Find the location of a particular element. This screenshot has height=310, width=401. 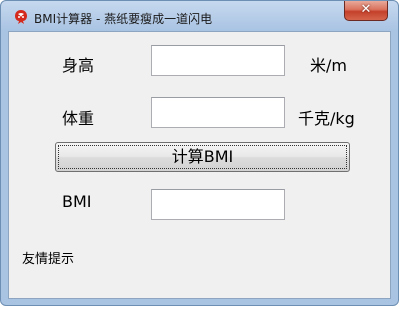

calculate-bmi-button: 计算BMI is located at coordinates (202, 157).